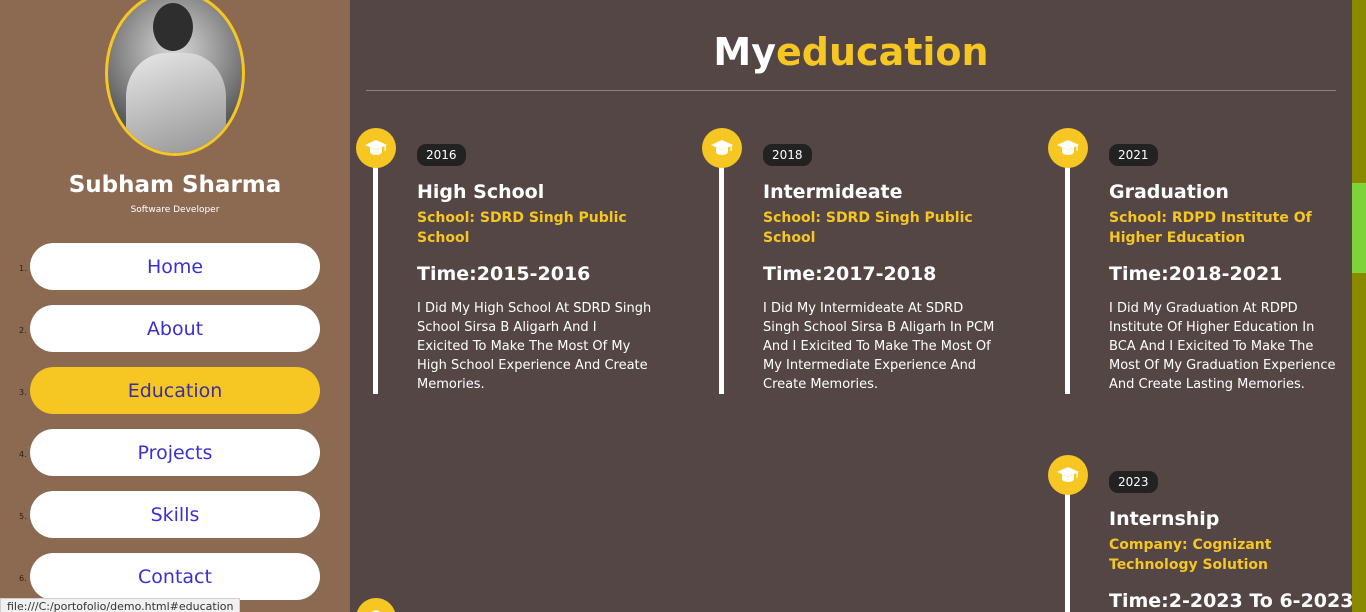 The image size is (1366, 612). I want to click on card-title: Graduation, so click(1169, 192).